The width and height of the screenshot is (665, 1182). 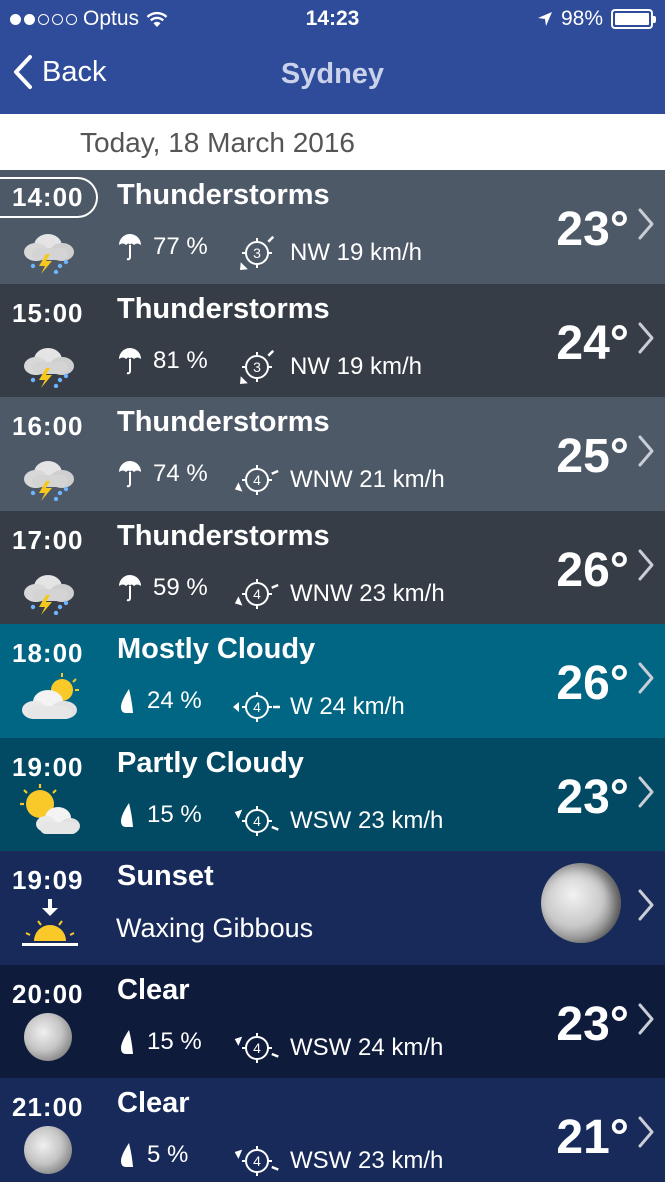 What do you see at coordinates (367, 479) in the screenshot?
I see `wind-value: WNW 21 km/h` at bounding box center [367, 479].